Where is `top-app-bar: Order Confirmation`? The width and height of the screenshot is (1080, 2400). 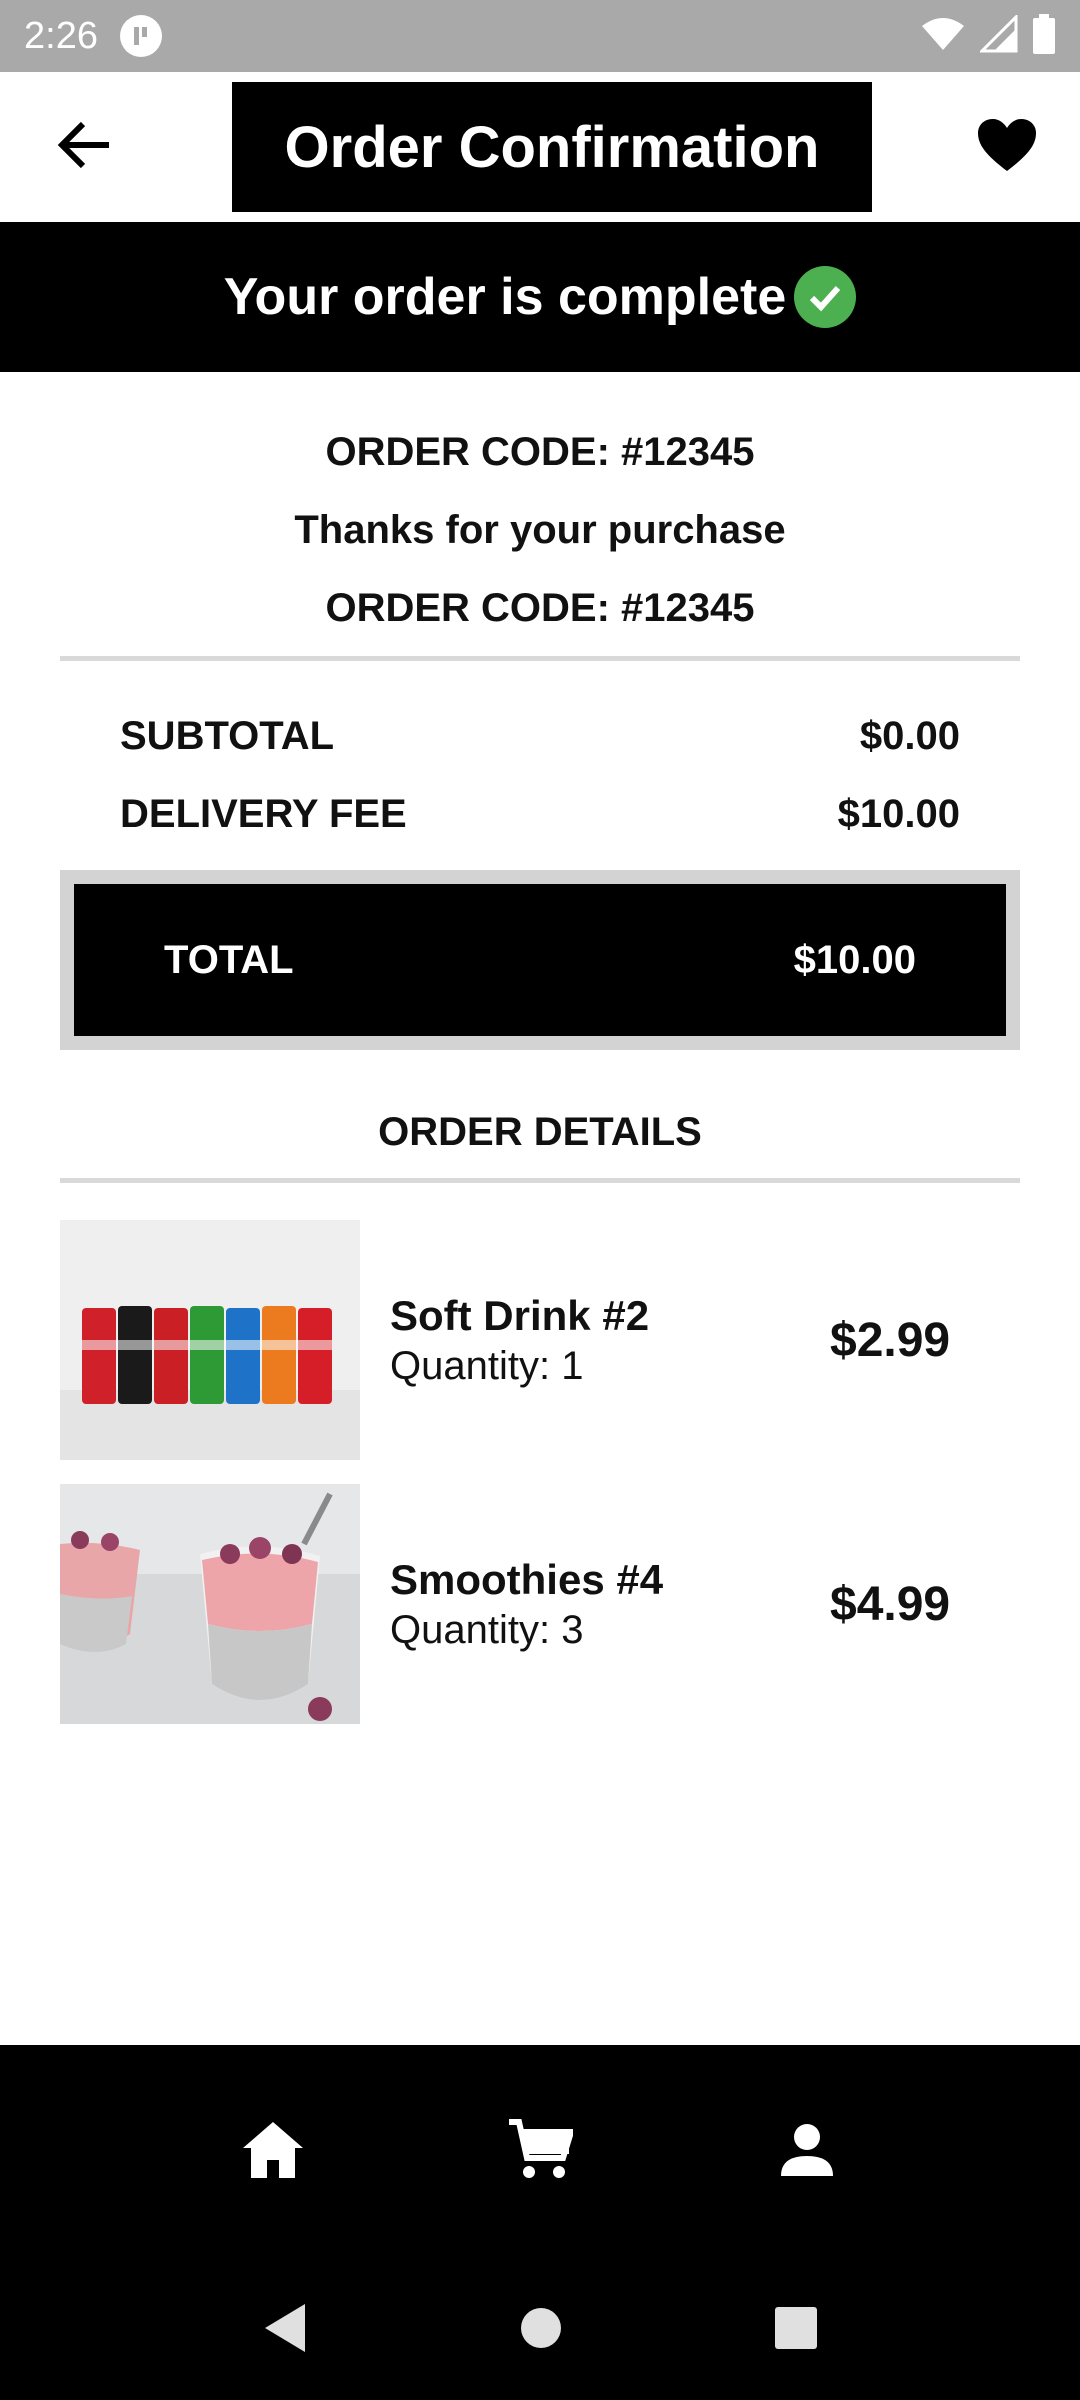 top-app-bar: Order Confirmation is located at coordinates (540, 147).